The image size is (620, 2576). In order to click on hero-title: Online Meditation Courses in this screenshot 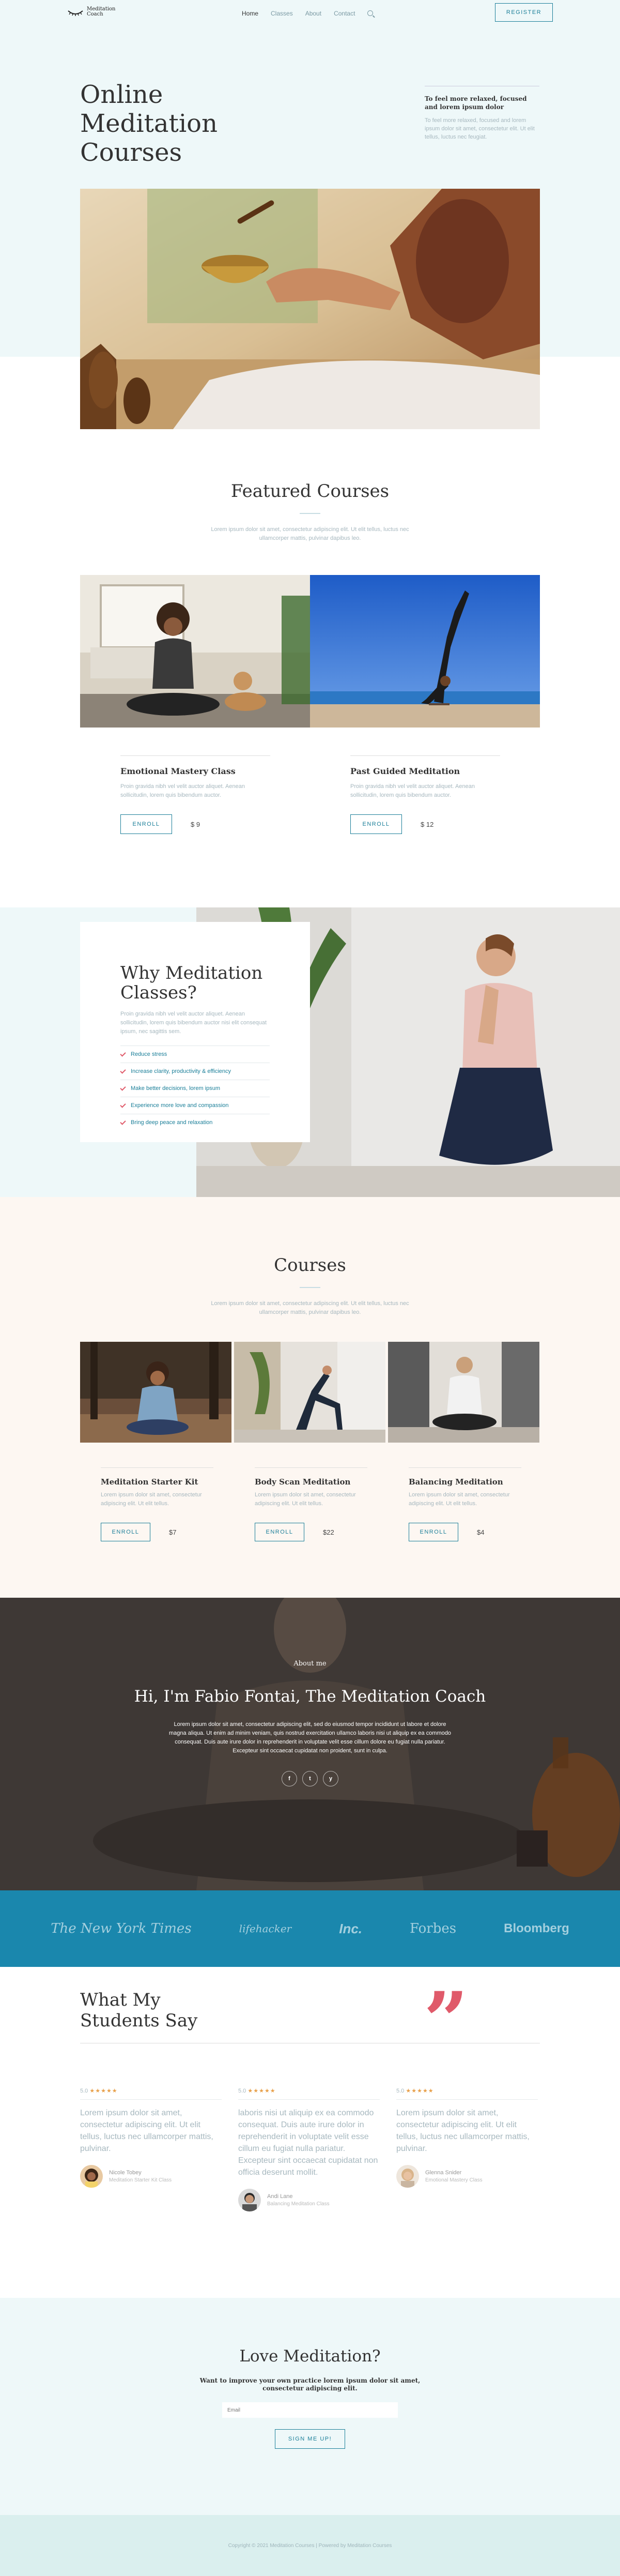, I will do `click(149, 123)`.